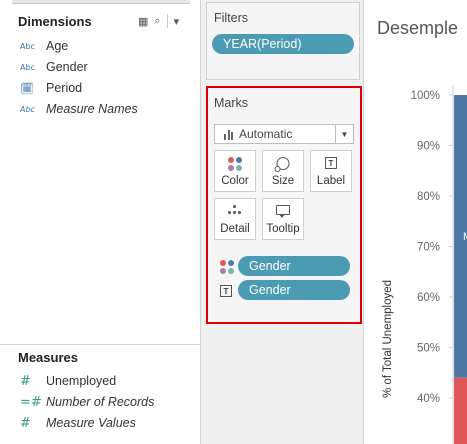 This screenshot has width=467, height=444. I want to click on y-tick-label: 90%, so click(428, 147).